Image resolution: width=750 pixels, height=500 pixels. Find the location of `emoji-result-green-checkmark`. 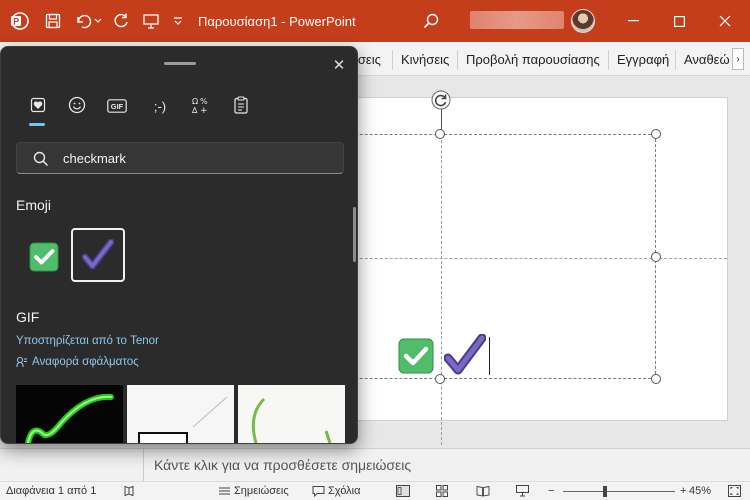

emoji-result-green-checkmark is located at coordinates (44, 257).